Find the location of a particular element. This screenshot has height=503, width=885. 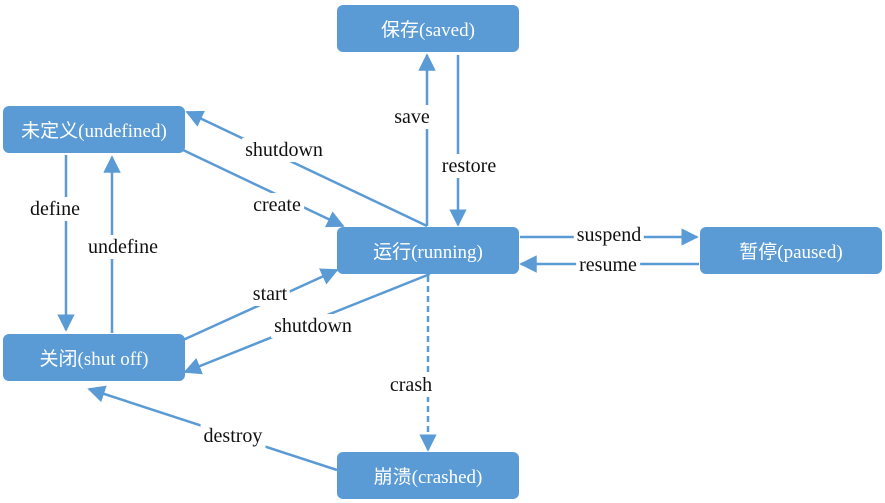

label-create: create is located at coordinates (277, 205).